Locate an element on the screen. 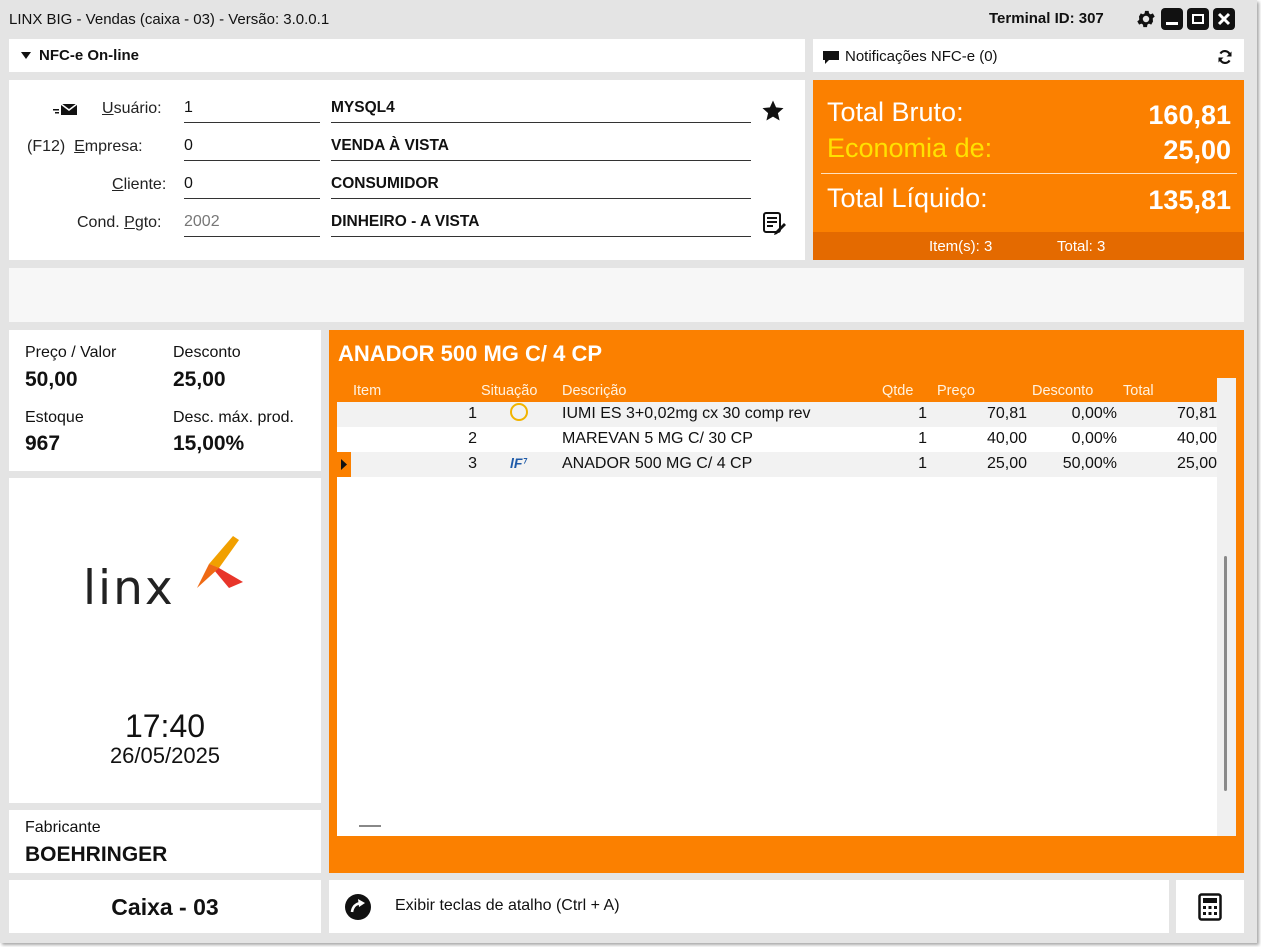  row-total: 25,00 is located at coordinates (1196, 463).